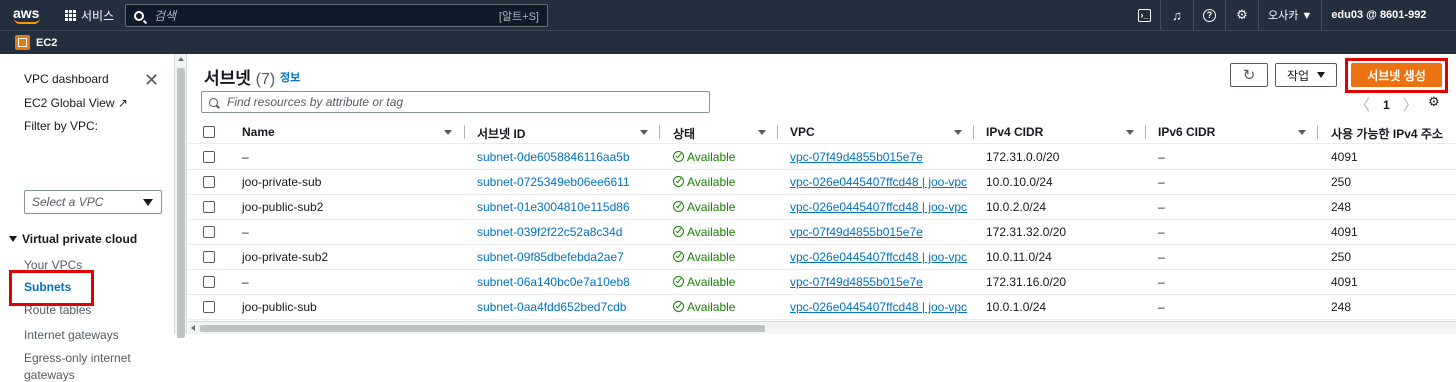  Describe the element at coordinates (1249, 75) in the screenshot. I see `refresh-button: ↻` at that location.